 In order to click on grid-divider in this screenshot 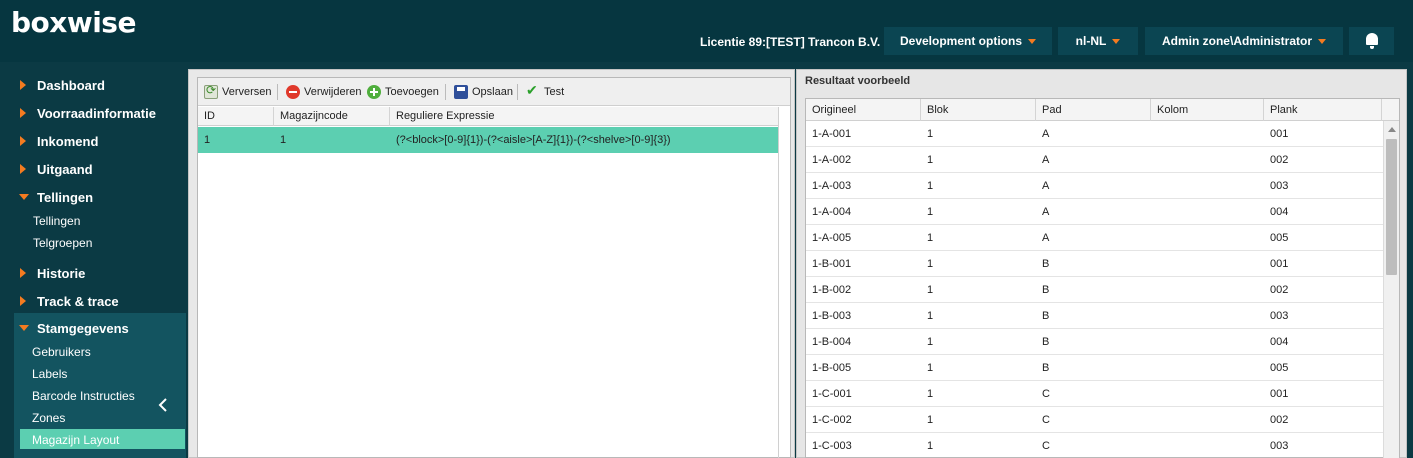, I will do `click(778, 282)`.